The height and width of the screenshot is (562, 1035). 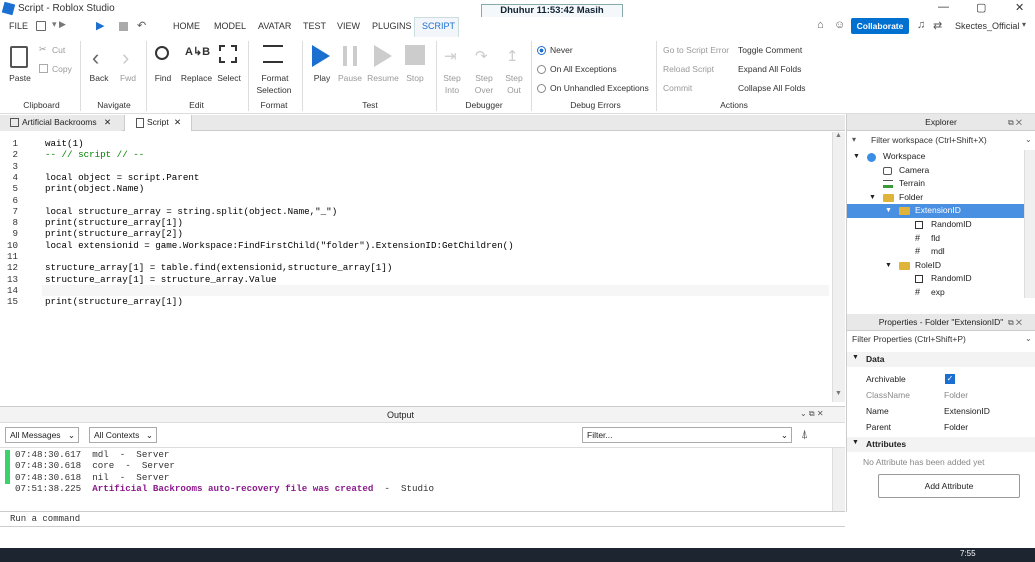 I want to click on reload-script-button: Reload Script, so click(x=688, y=69).